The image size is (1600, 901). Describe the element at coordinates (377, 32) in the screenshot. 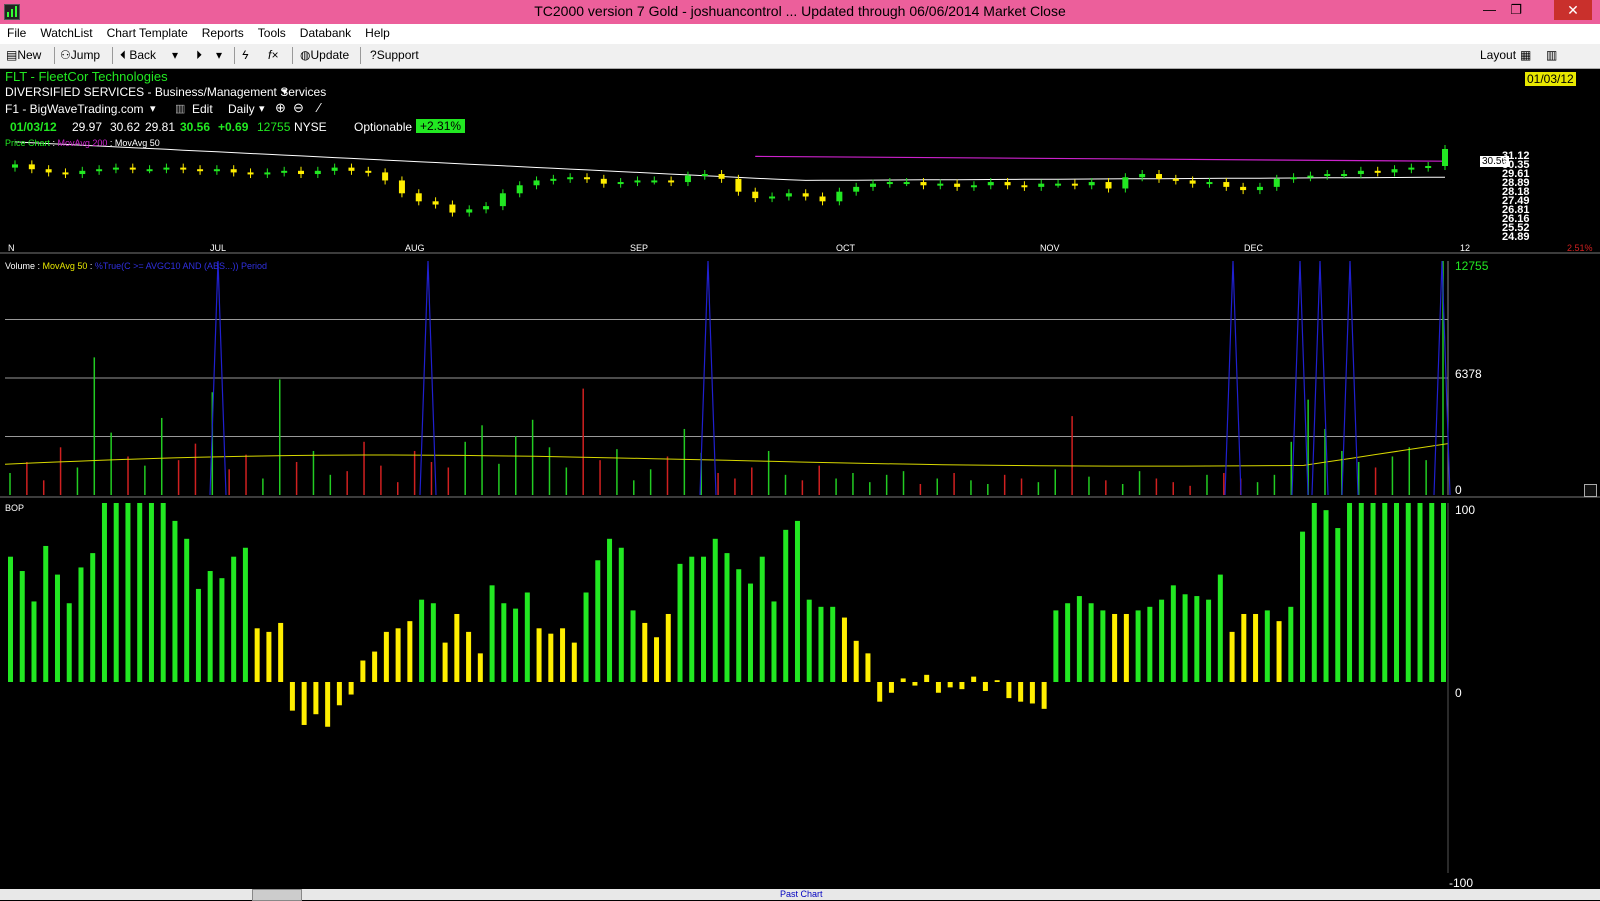

I see `menu-help: Help` at that location.